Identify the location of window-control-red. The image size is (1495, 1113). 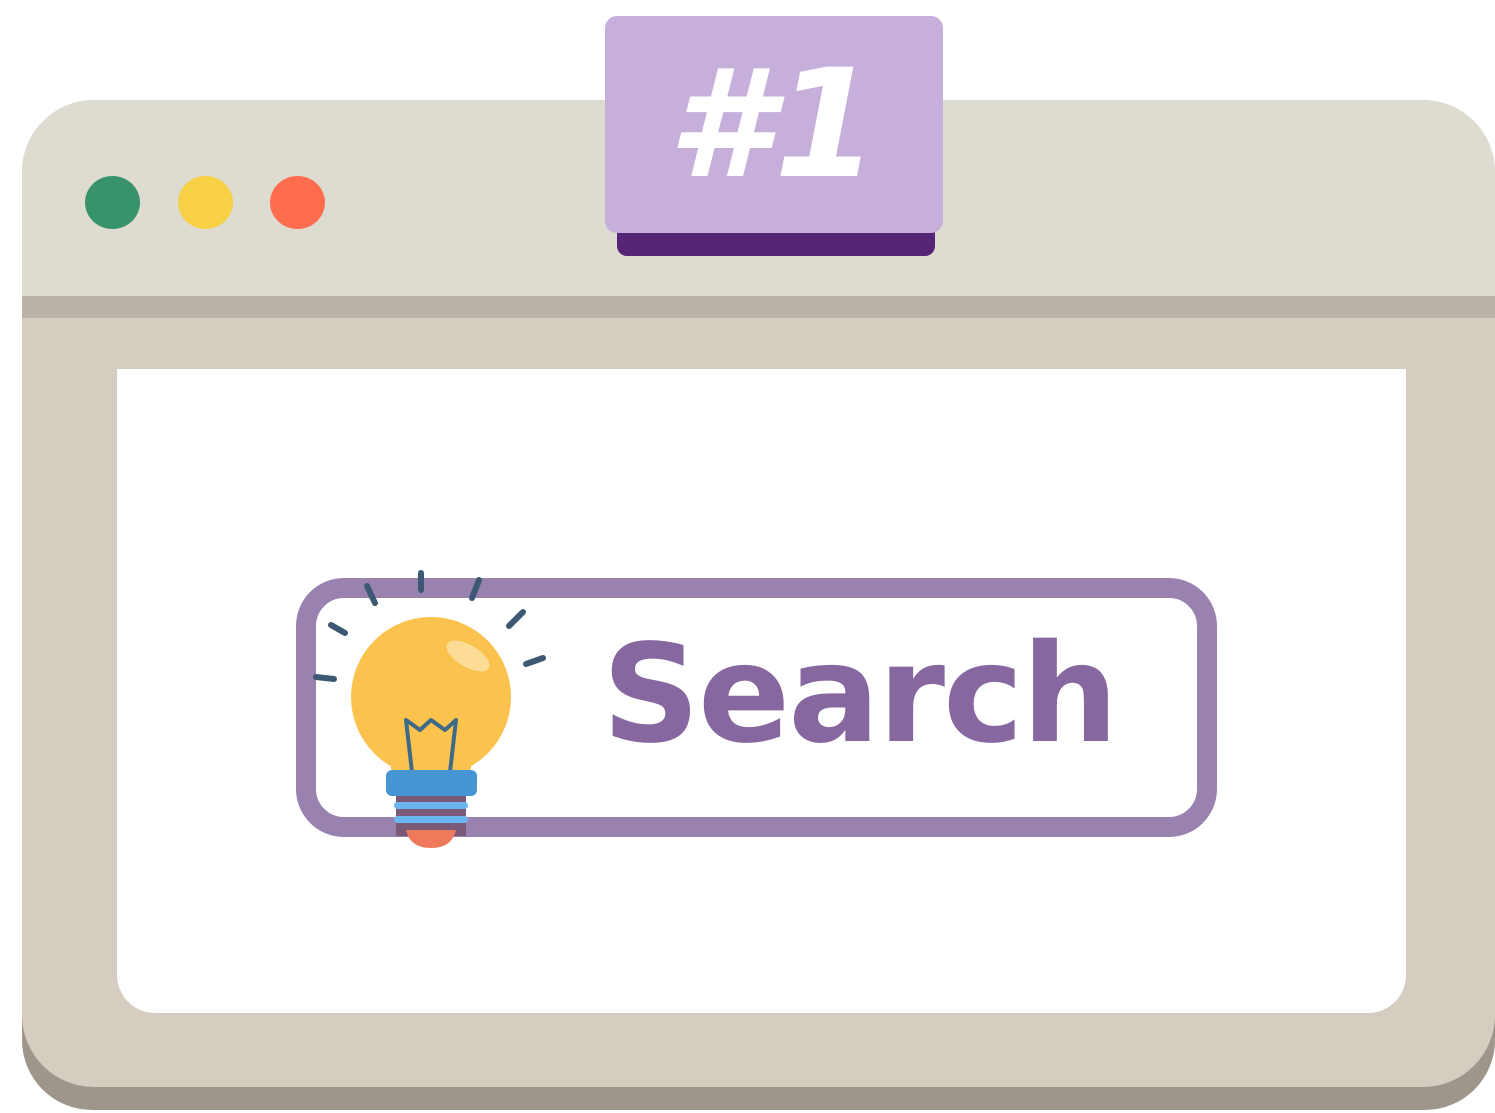
(297, 202).